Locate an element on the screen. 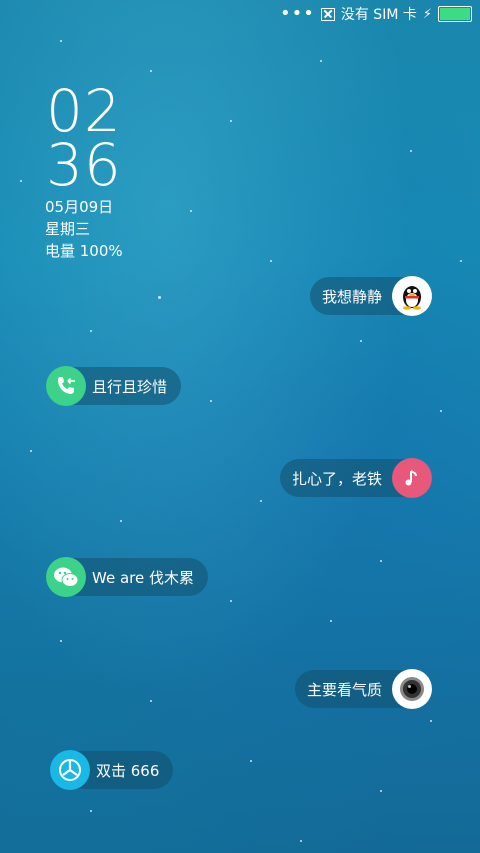 This screenshot has height=853, width=480. notification-bubble: 主要看气质 is located at coordinates (363, 689).